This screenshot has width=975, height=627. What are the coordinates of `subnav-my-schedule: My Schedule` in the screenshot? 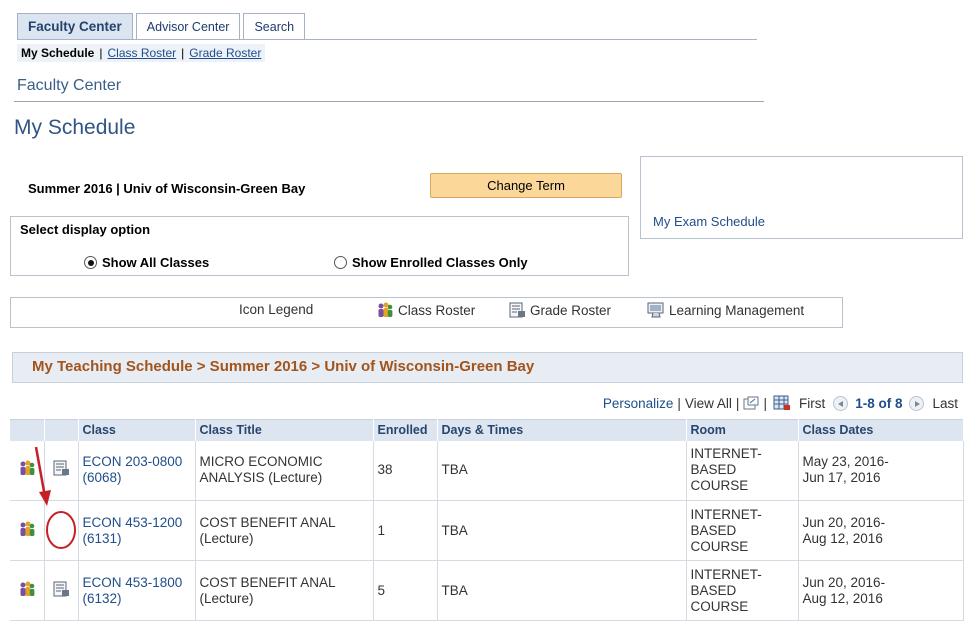 It's located at (58, 53).